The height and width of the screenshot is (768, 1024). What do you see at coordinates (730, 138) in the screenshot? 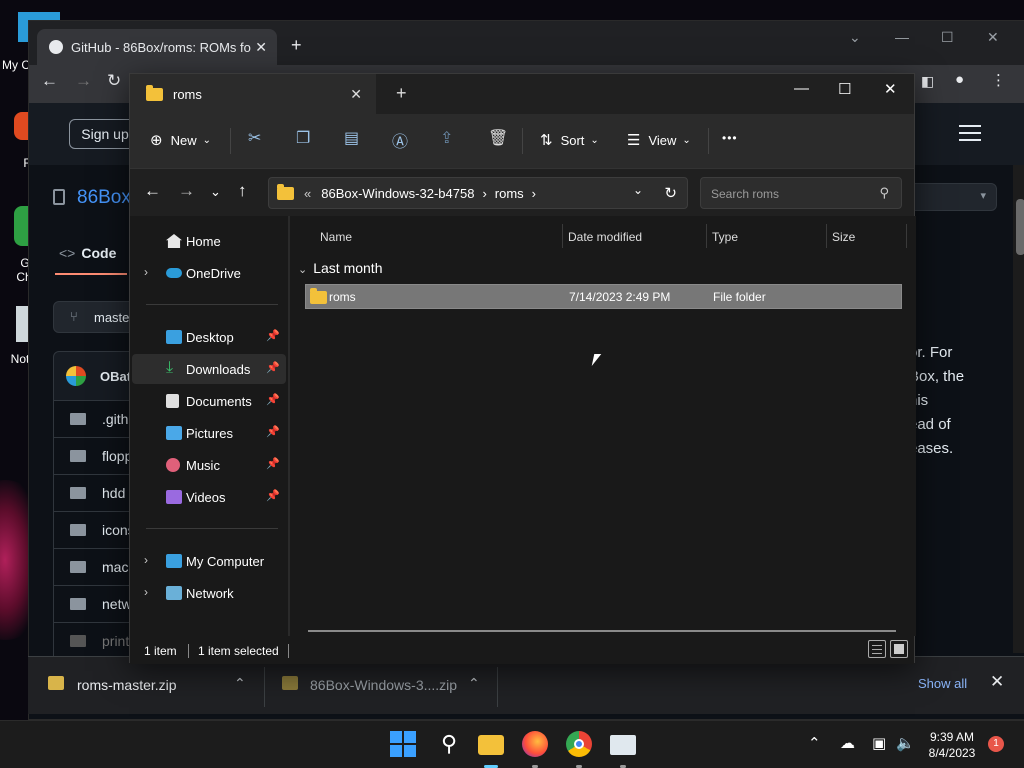
I see `more-options-button: •••` at bounding box center [730, 138].